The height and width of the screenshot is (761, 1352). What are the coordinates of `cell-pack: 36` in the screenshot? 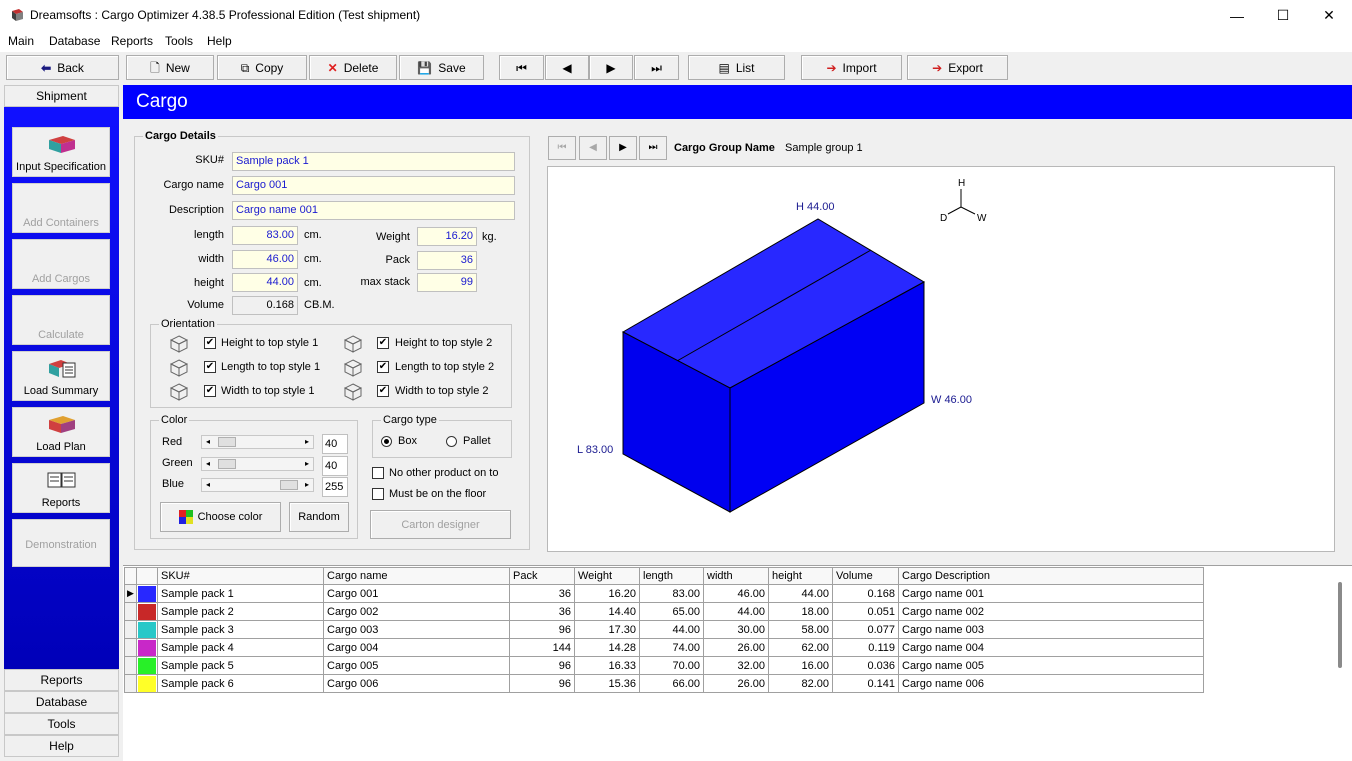 It's located at (542, 593).